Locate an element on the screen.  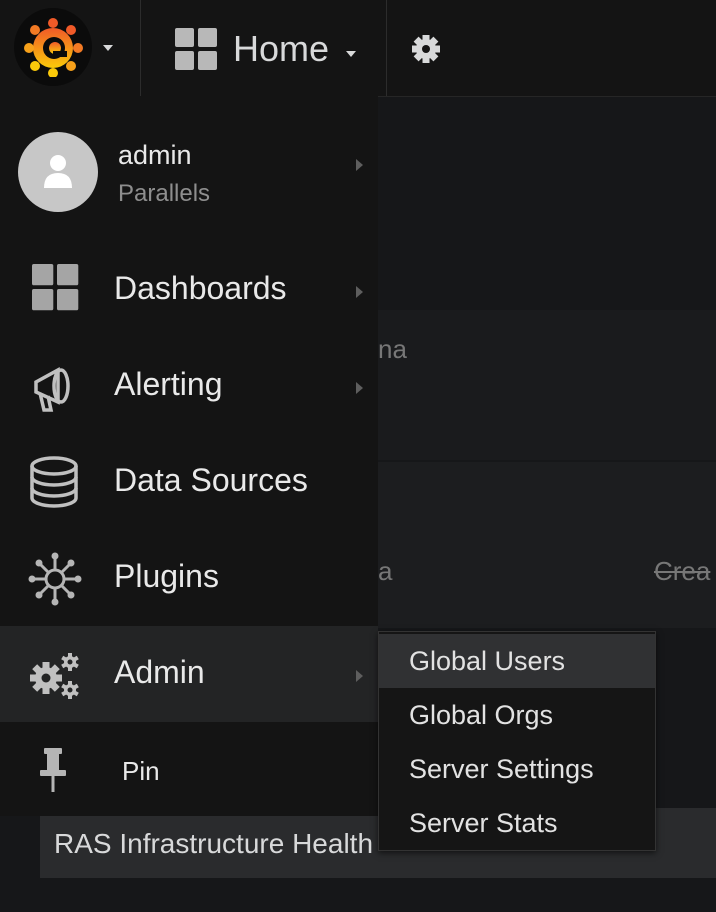
submenu-item-server-stats: Server Stats is located at coordinates (517, 823).